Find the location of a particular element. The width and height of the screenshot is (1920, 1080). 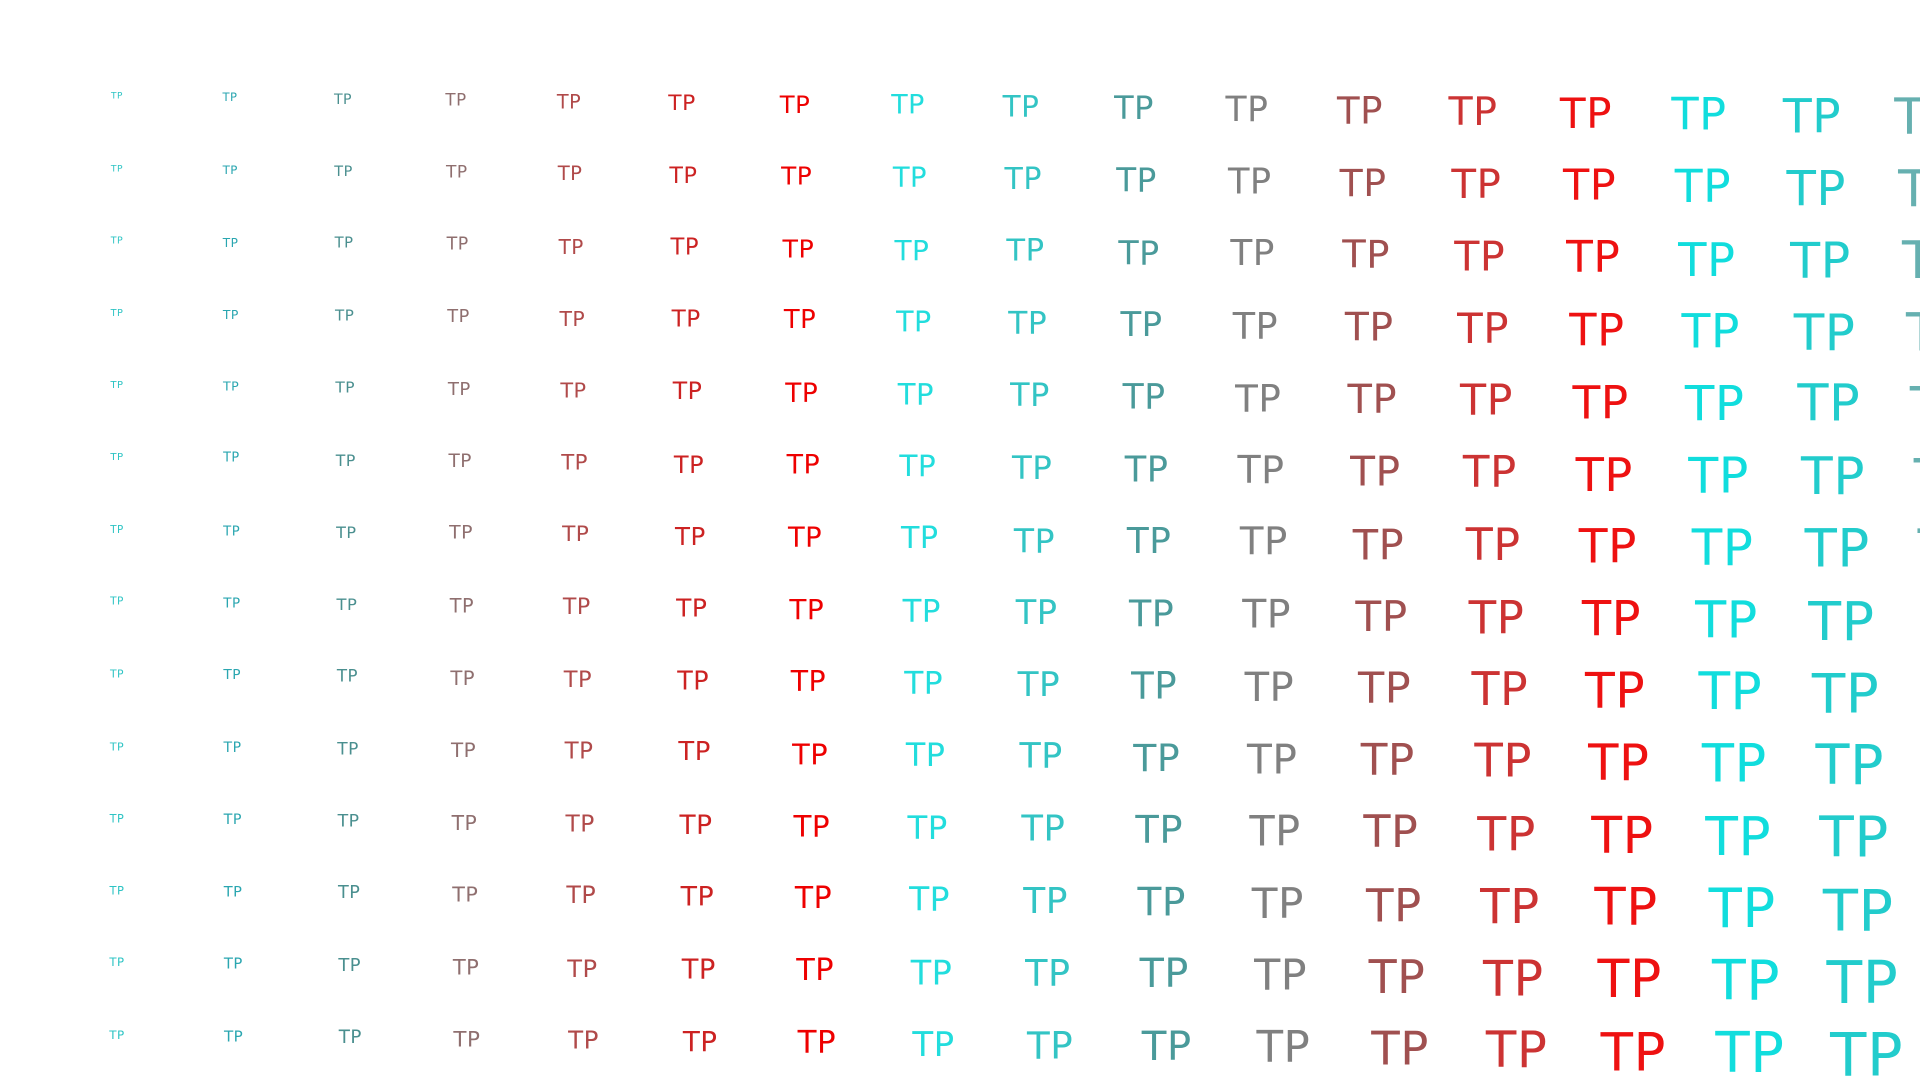

tp-glyph-r7-c3: TP is located at coordinates (346, 532).